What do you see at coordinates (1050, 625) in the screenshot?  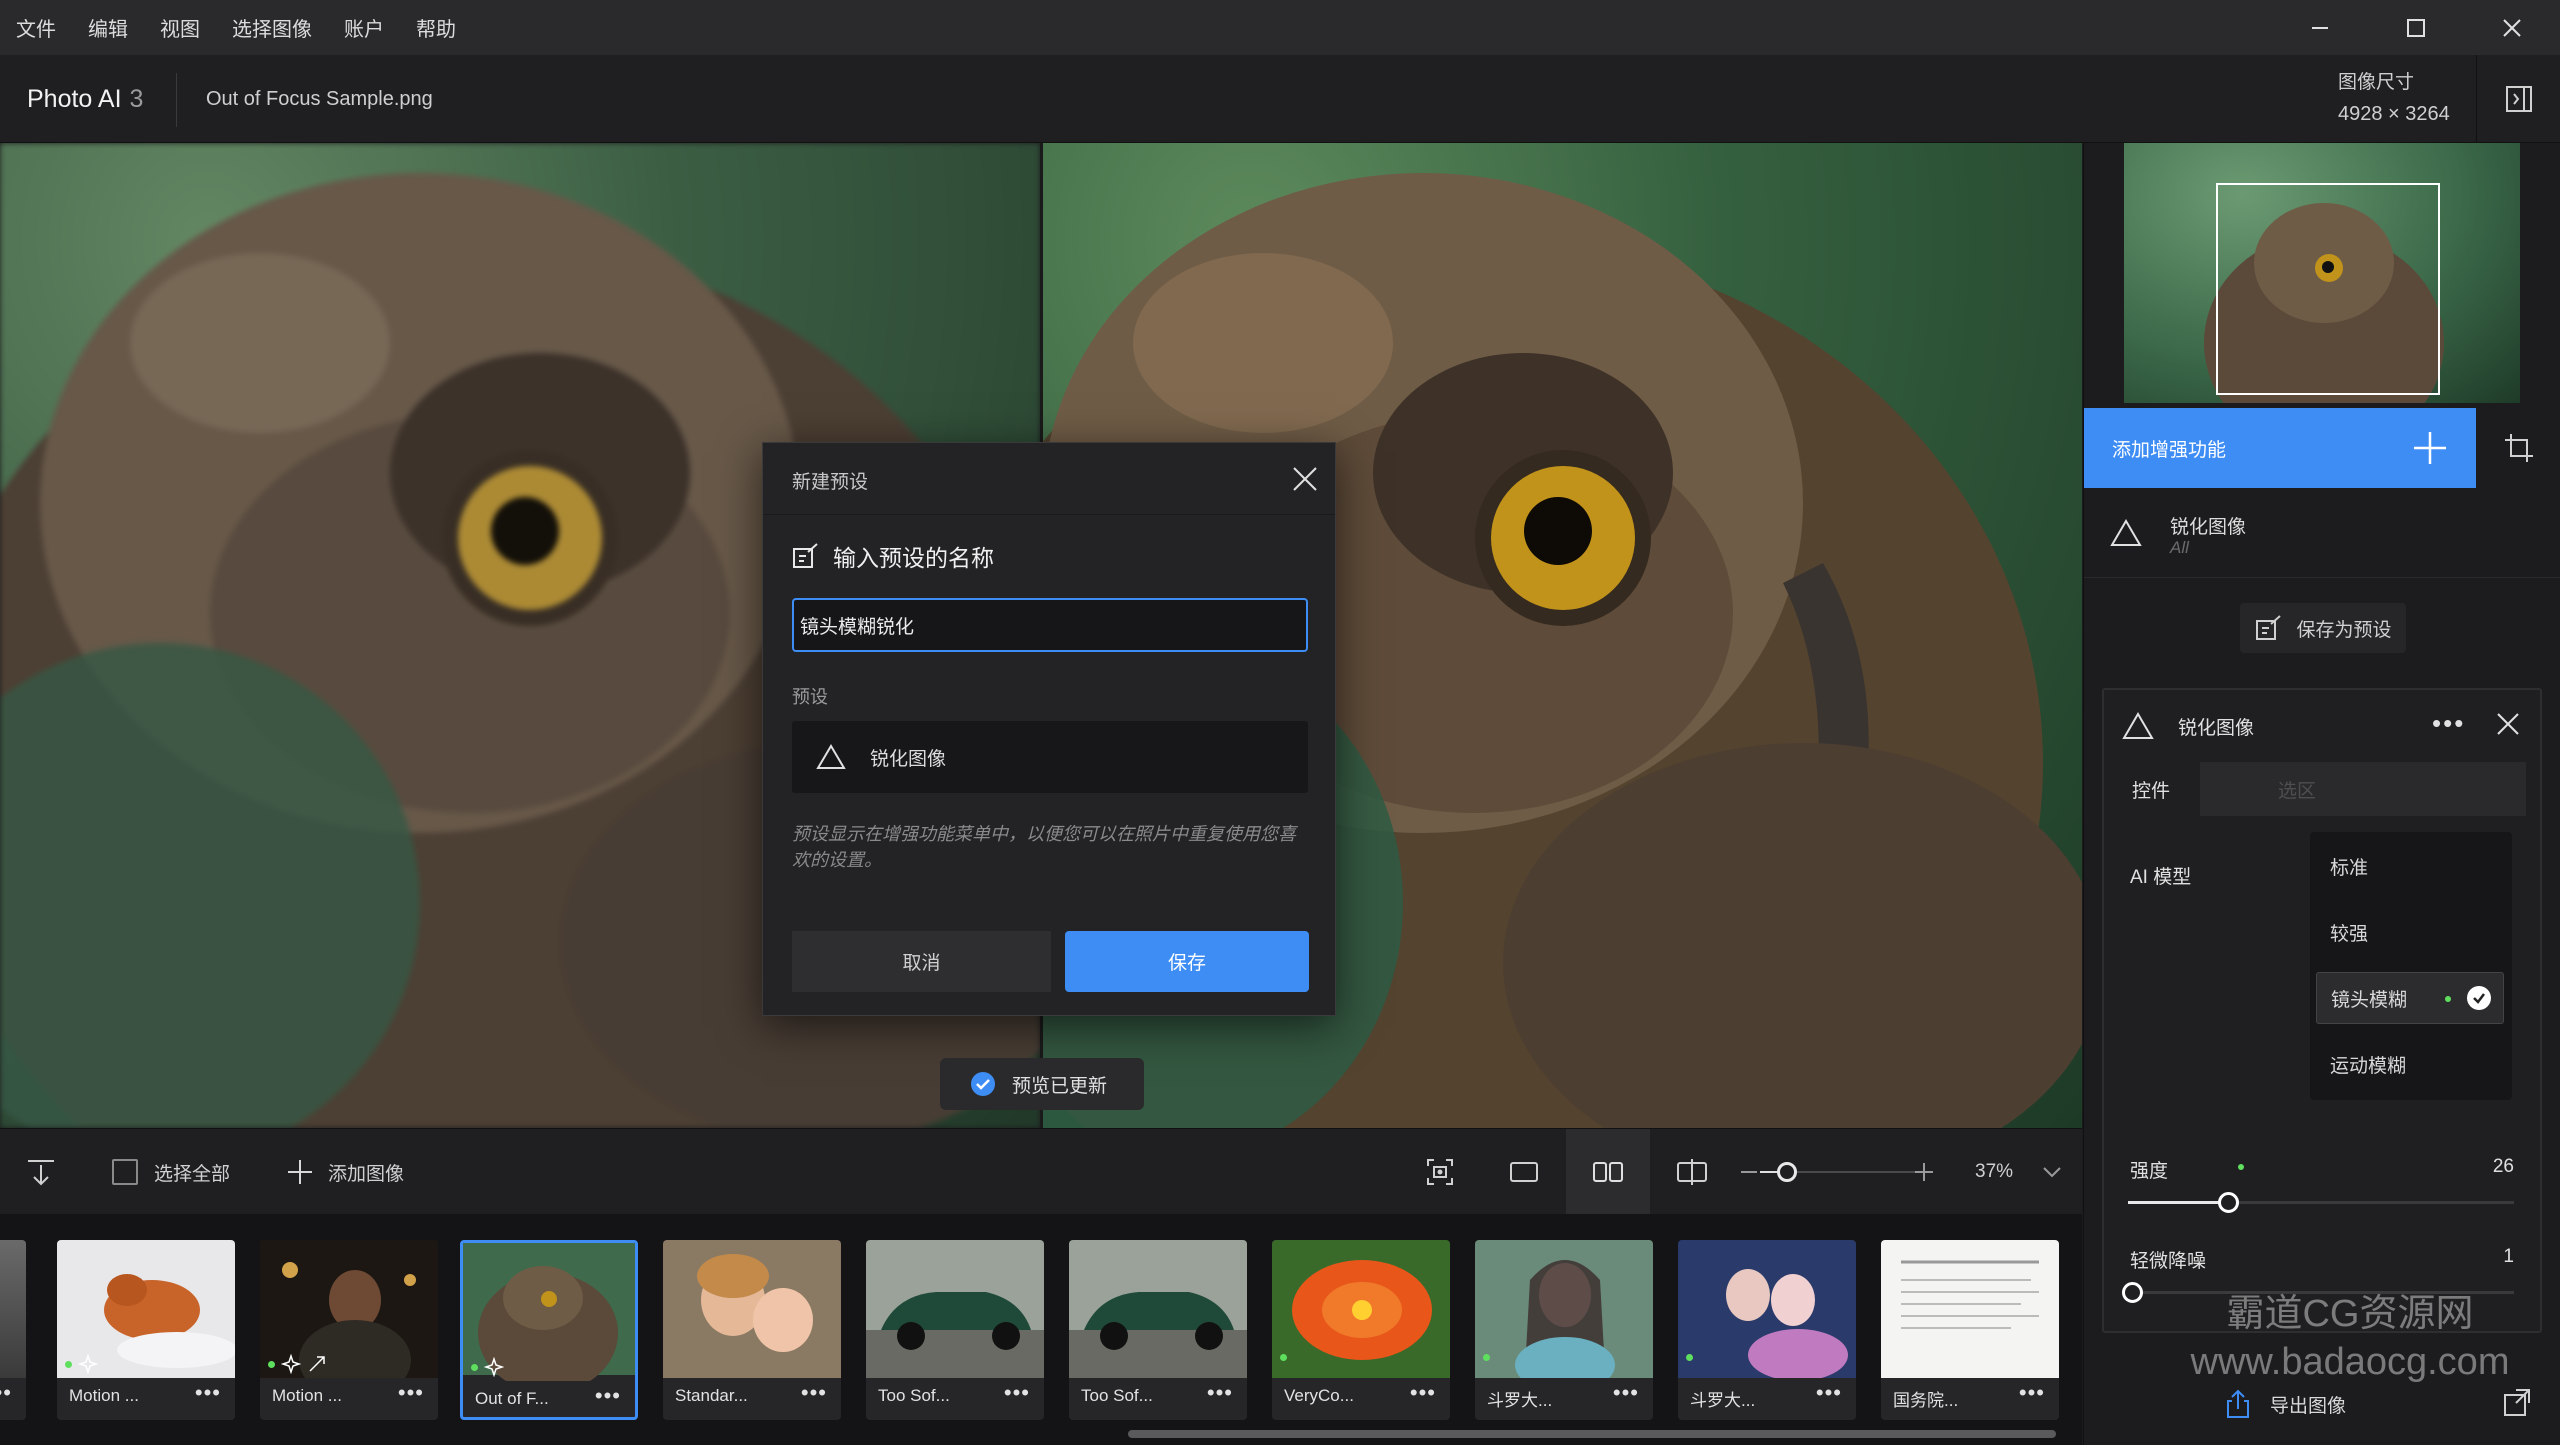 I see `preset-name-input` at bounding box center [1050, 625].